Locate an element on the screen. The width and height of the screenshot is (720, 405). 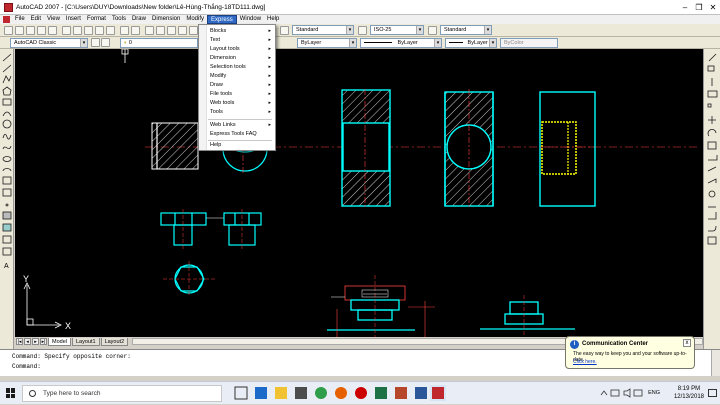
menu-modify: Modify is located at coordinates (195, 19).